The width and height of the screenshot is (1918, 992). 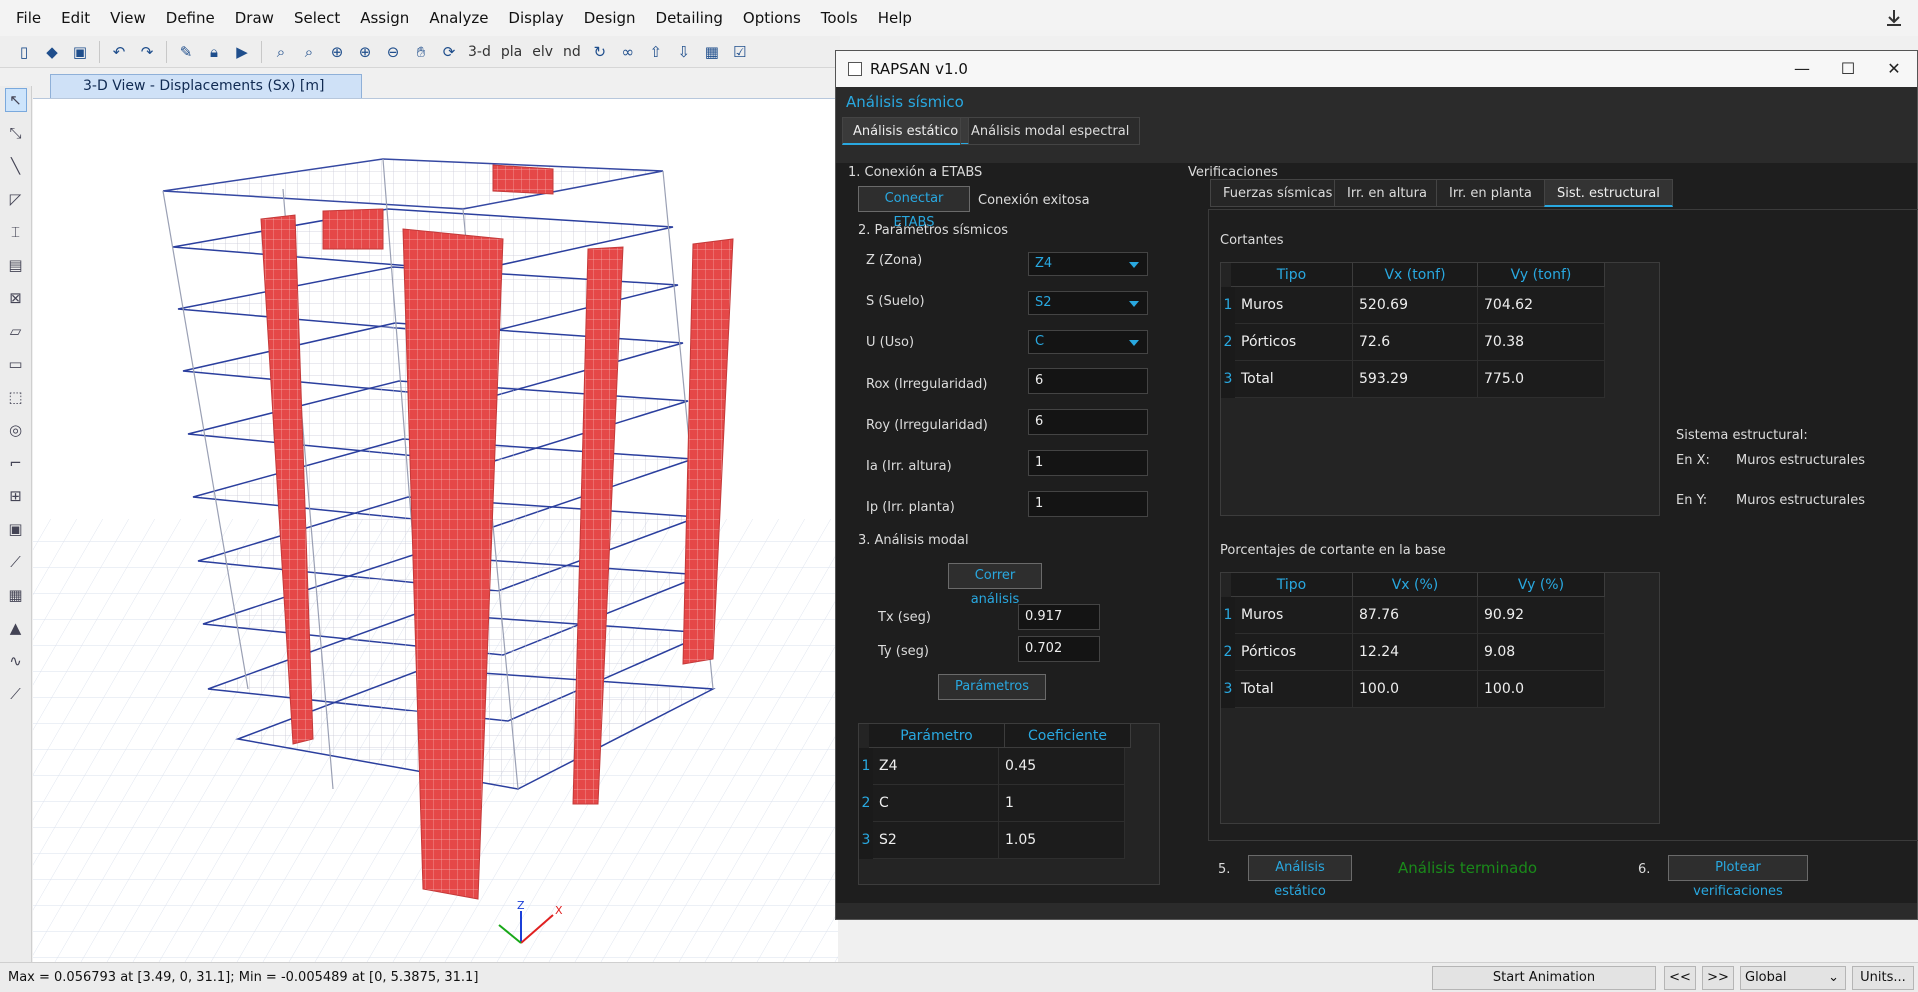 What do you see at coordinates (16, 331) in the screenshot?
I see `draw-floor-icon: ▱` at bounding box center [16, 331].